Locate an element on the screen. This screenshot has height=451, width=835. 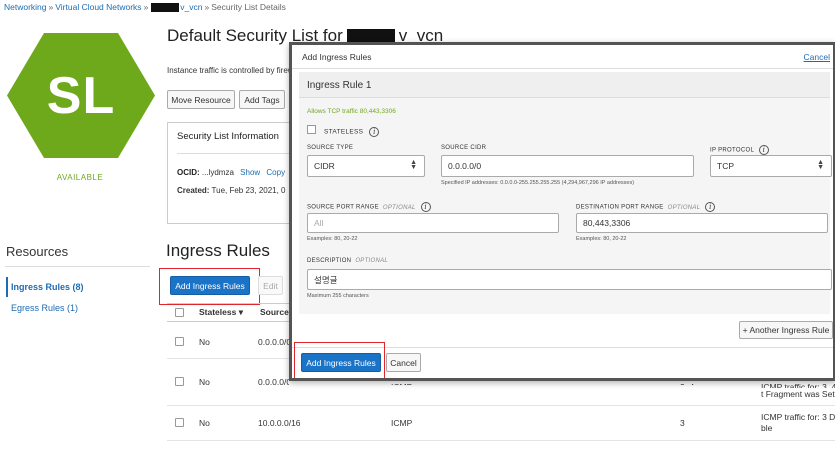
description-input: 설명글 is located at coordinates (569, 279).